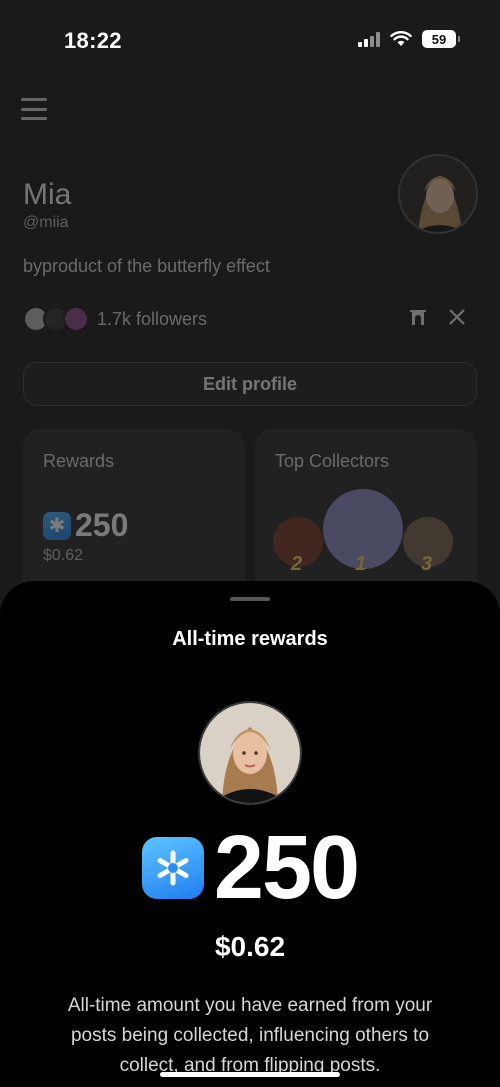  Describe the element at coordinates (427, 564) in the screenshot. I see `collector-rank: 3` at that location.